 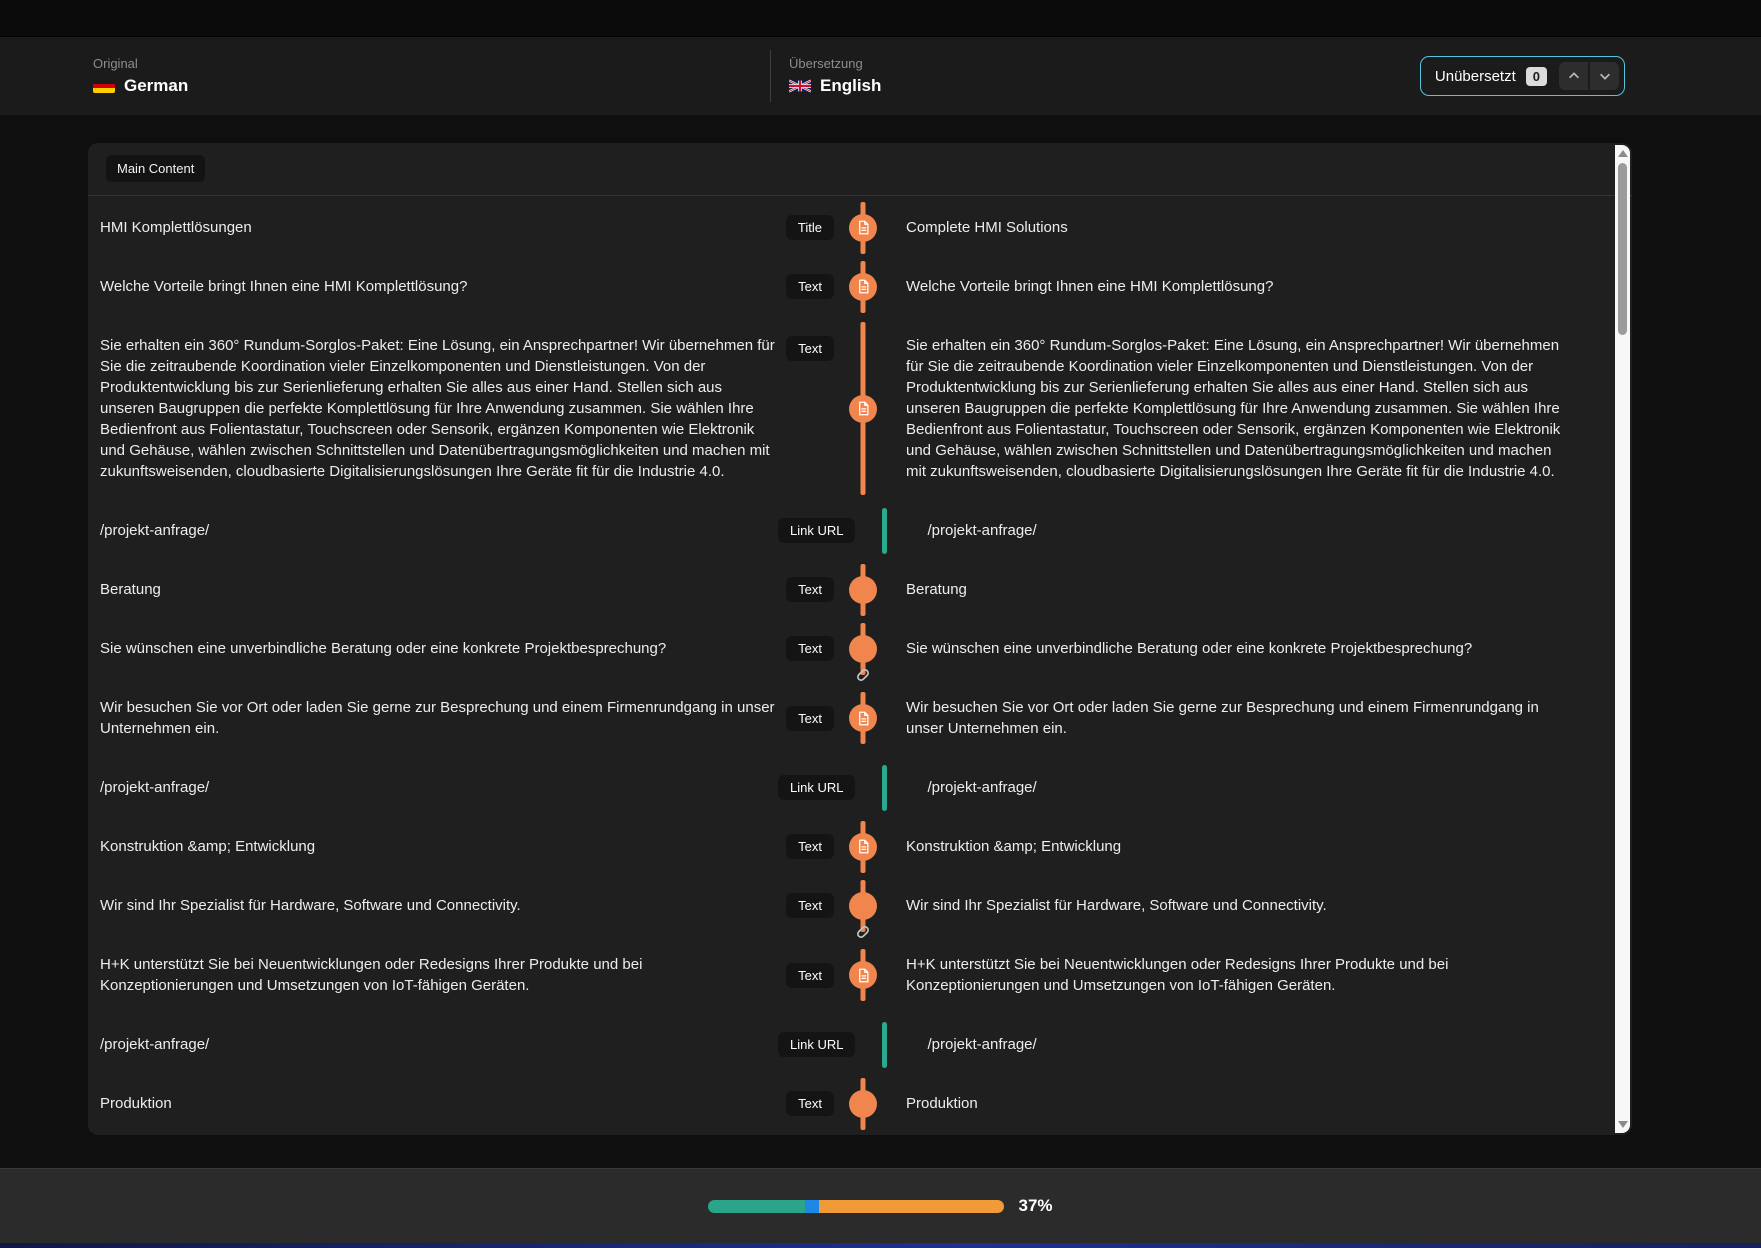 I want to click on source-language-block: Original German, so click(x=385, y=76).